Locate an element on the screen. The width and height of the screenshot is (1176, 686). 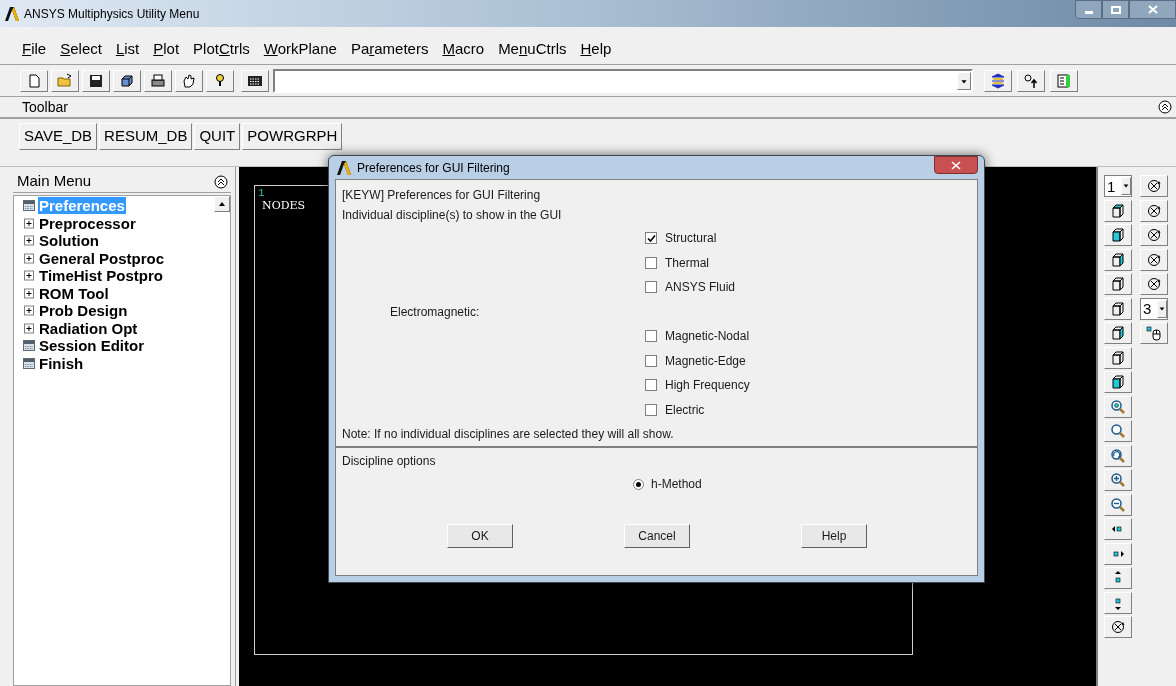
menu-item: PlotCtrls is located at coordinates (221, 49).